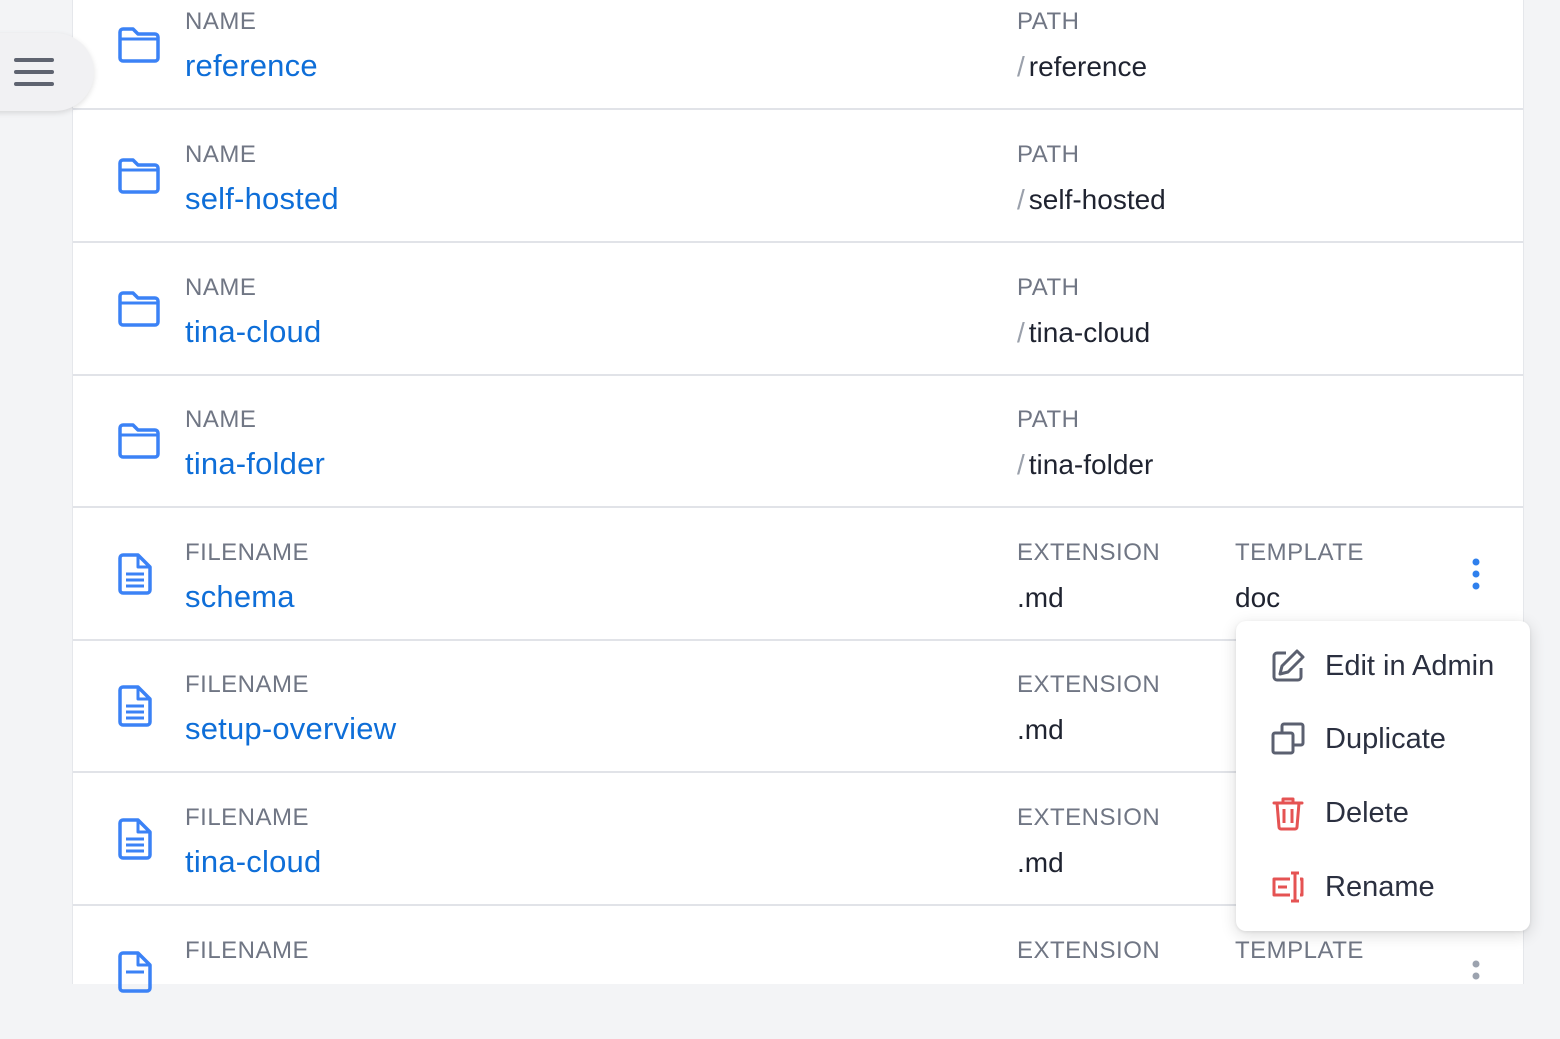  Describe the element at coordinates (1085, 464) in the screenshot. I see `path-value: / tina-folder` at that location.